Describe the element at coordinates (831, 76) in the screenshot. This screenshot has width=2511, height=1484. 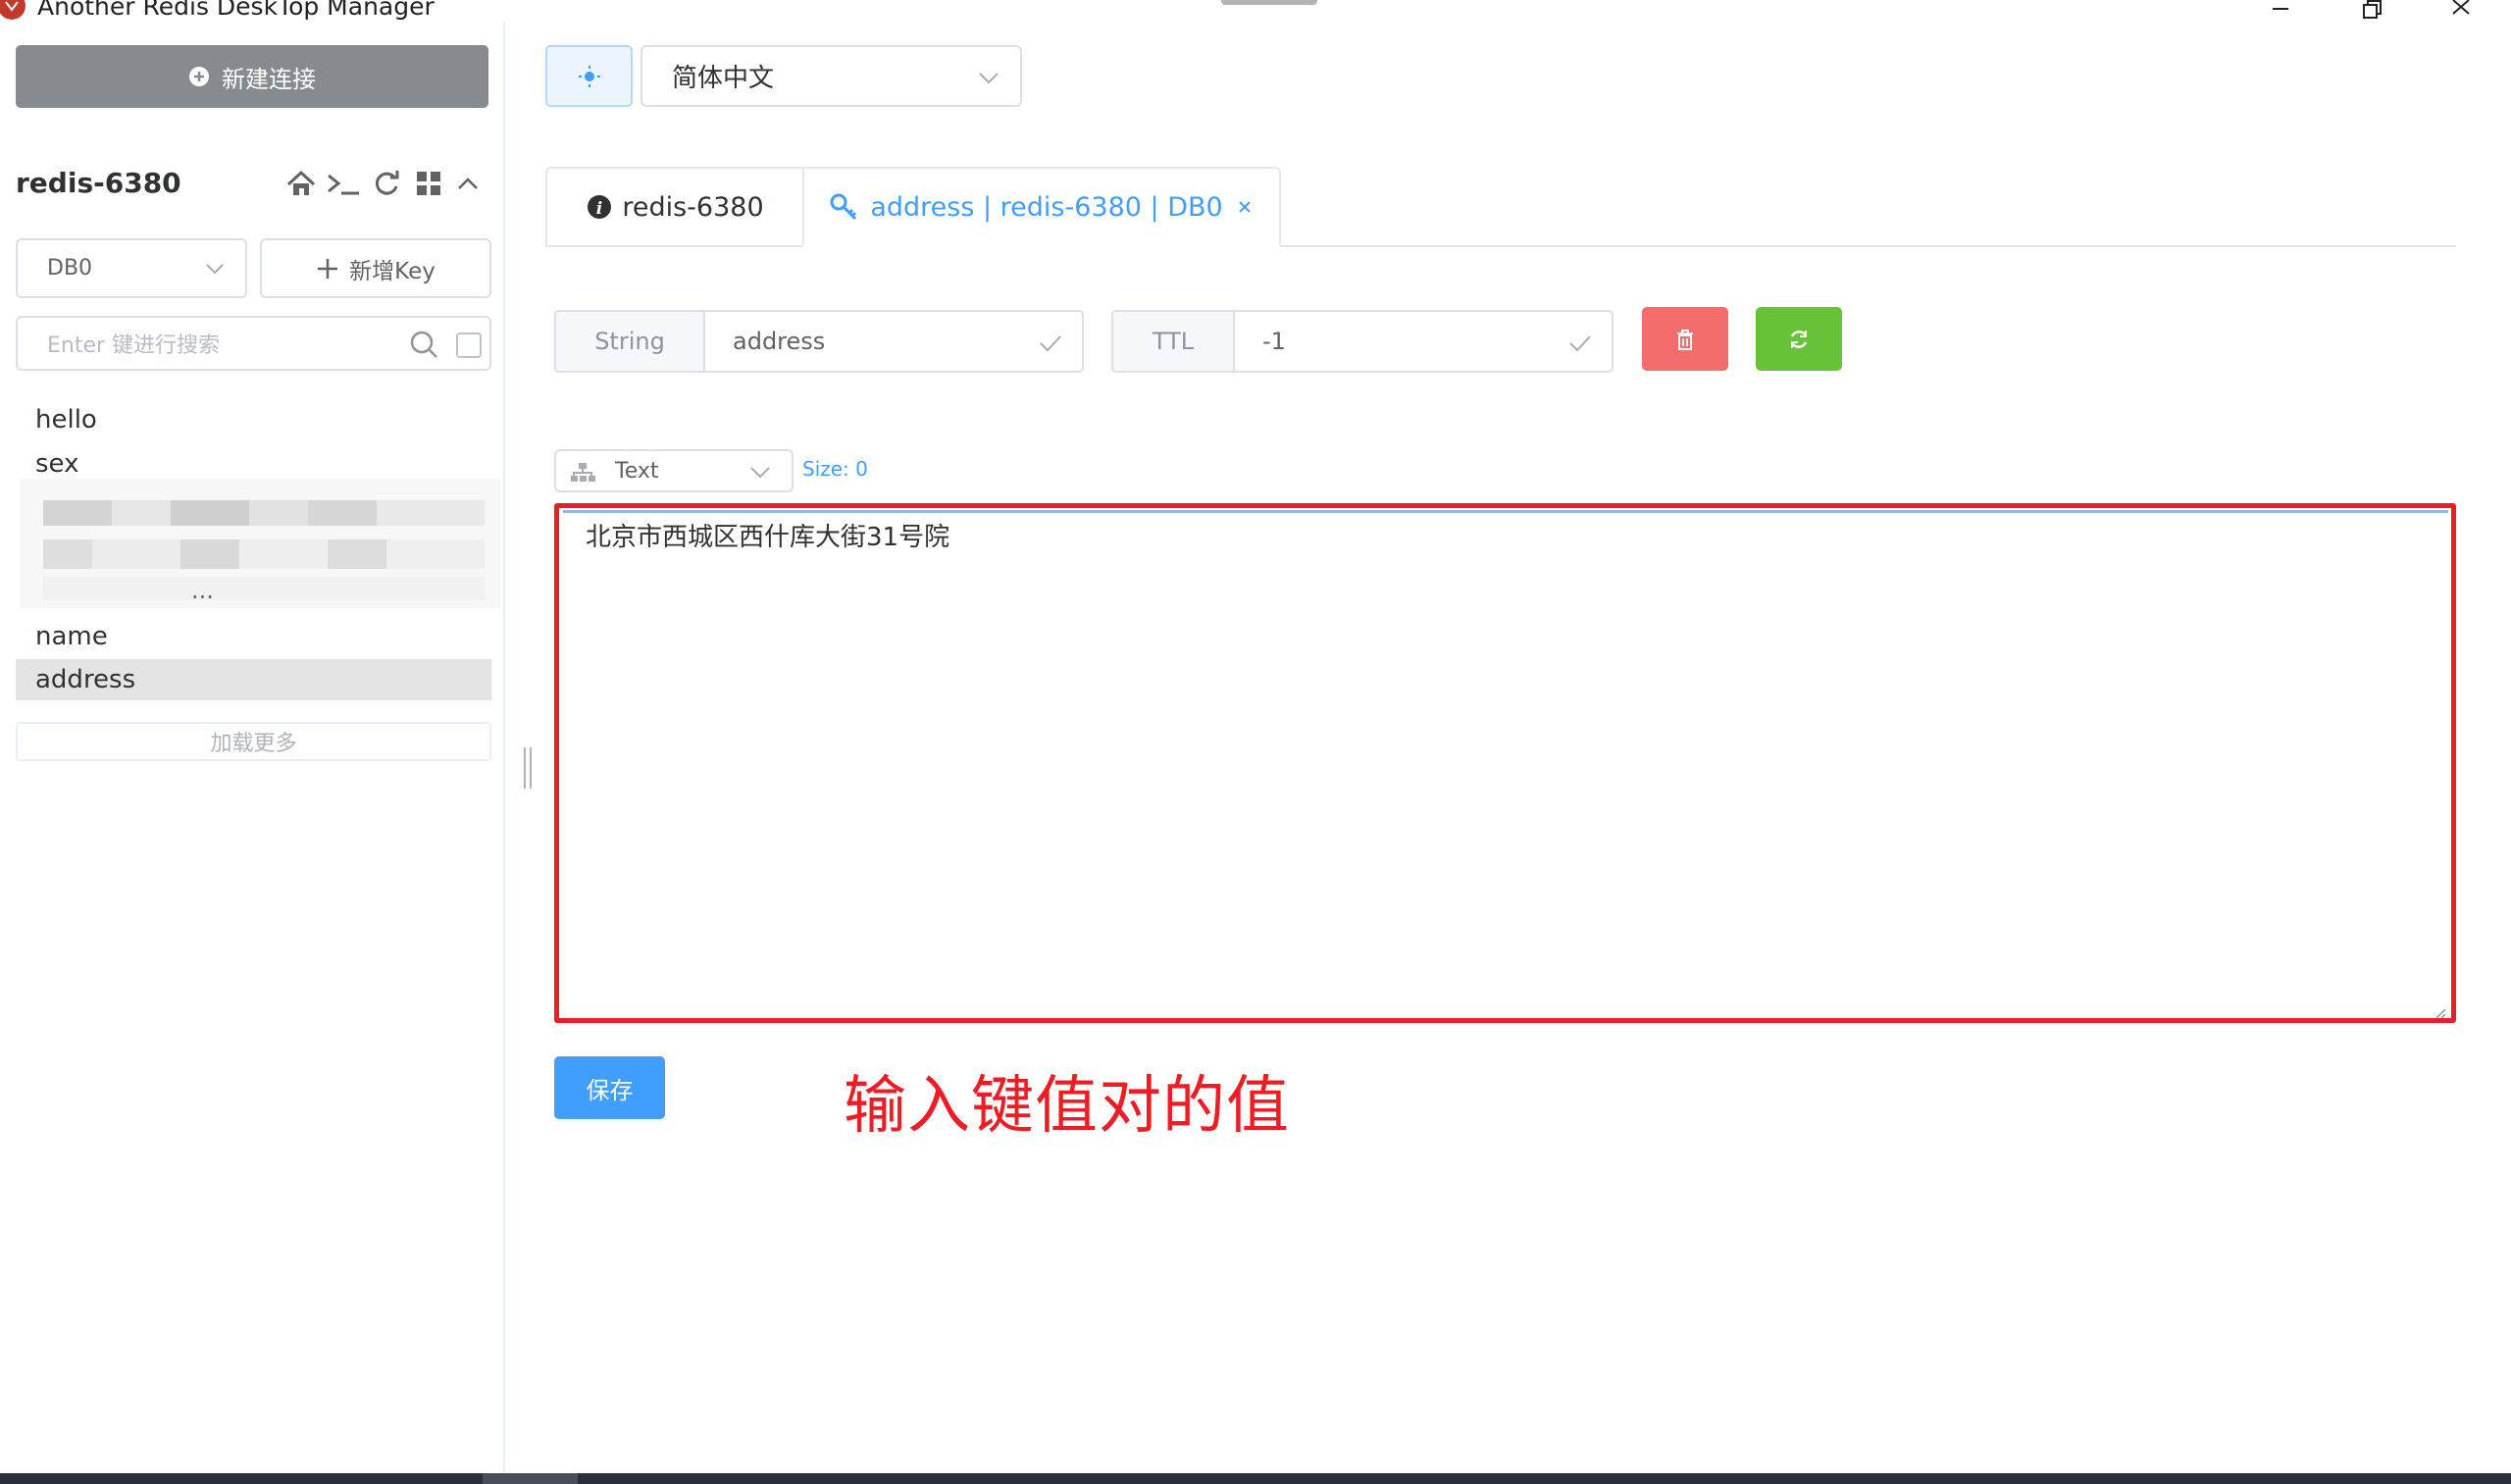
I see `language-select: 简体中文` at that location.